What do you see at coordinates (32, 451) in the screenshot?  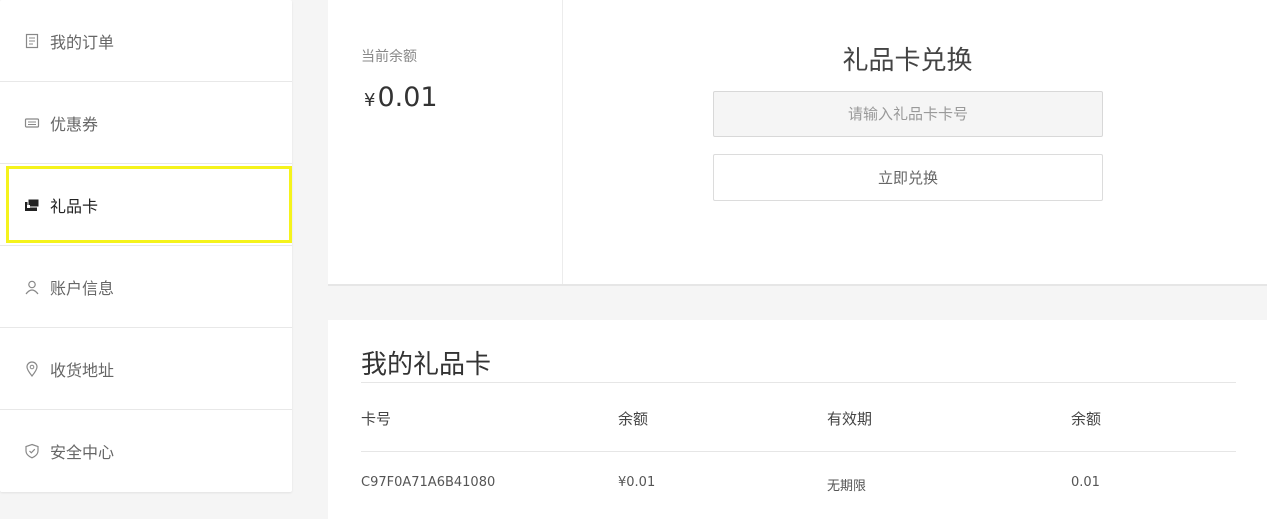 I see `shield-icon` at bounding box center [32, 451].